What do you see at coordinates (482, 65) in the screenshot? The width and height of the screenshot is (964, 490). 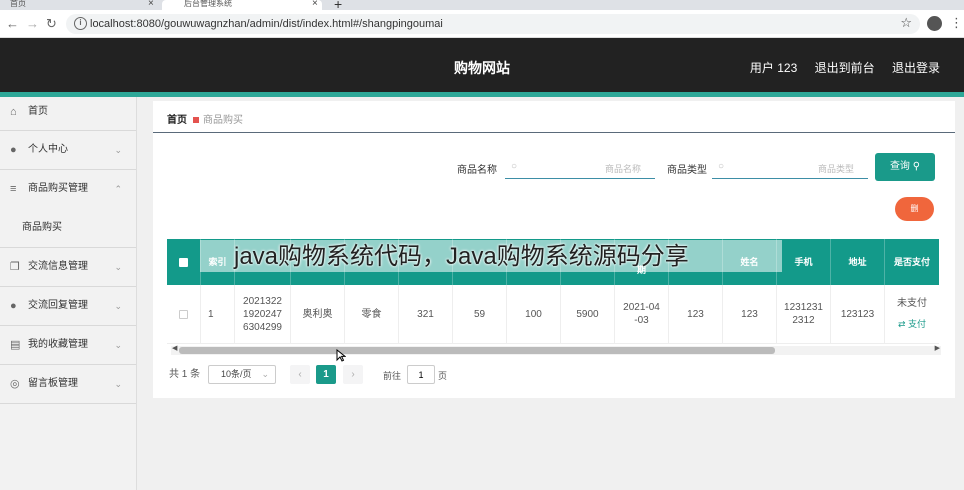 I see `app-header: 购物网站 用户 123 退出到前台 退出登录` at bounding box center [482, 65].